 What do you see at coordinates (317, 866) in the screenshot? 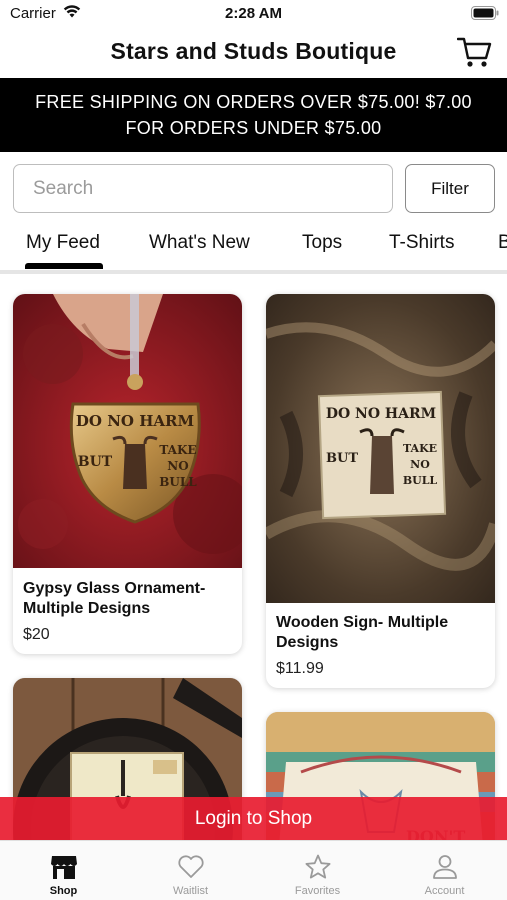
I see `star-icon` at bounding box center [317, 866].